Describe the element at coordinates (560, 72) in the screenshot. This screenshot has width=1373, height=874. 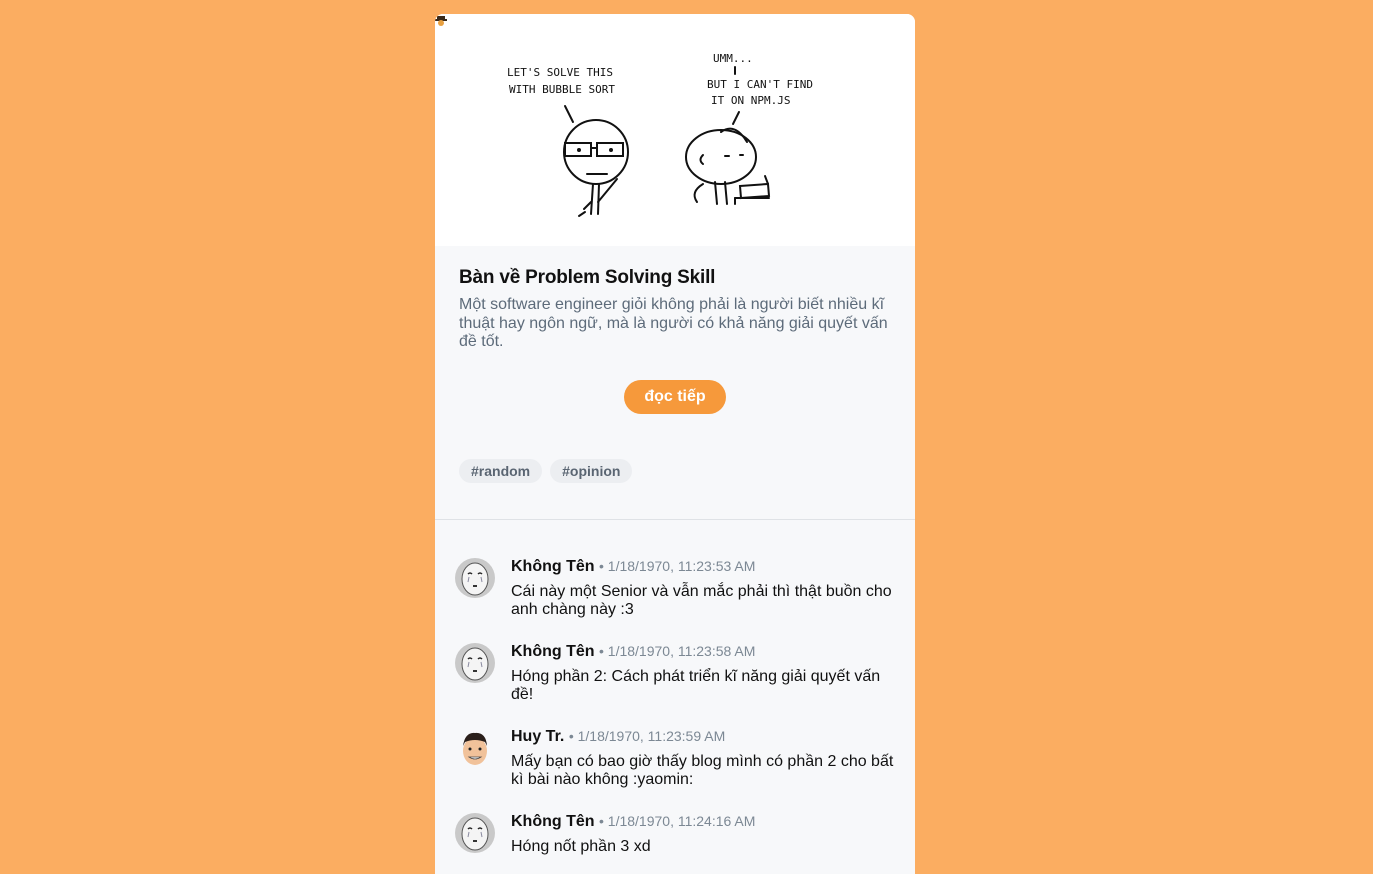
I see `left-speech-line-1: LET'S SOLVE THIS` at that location.